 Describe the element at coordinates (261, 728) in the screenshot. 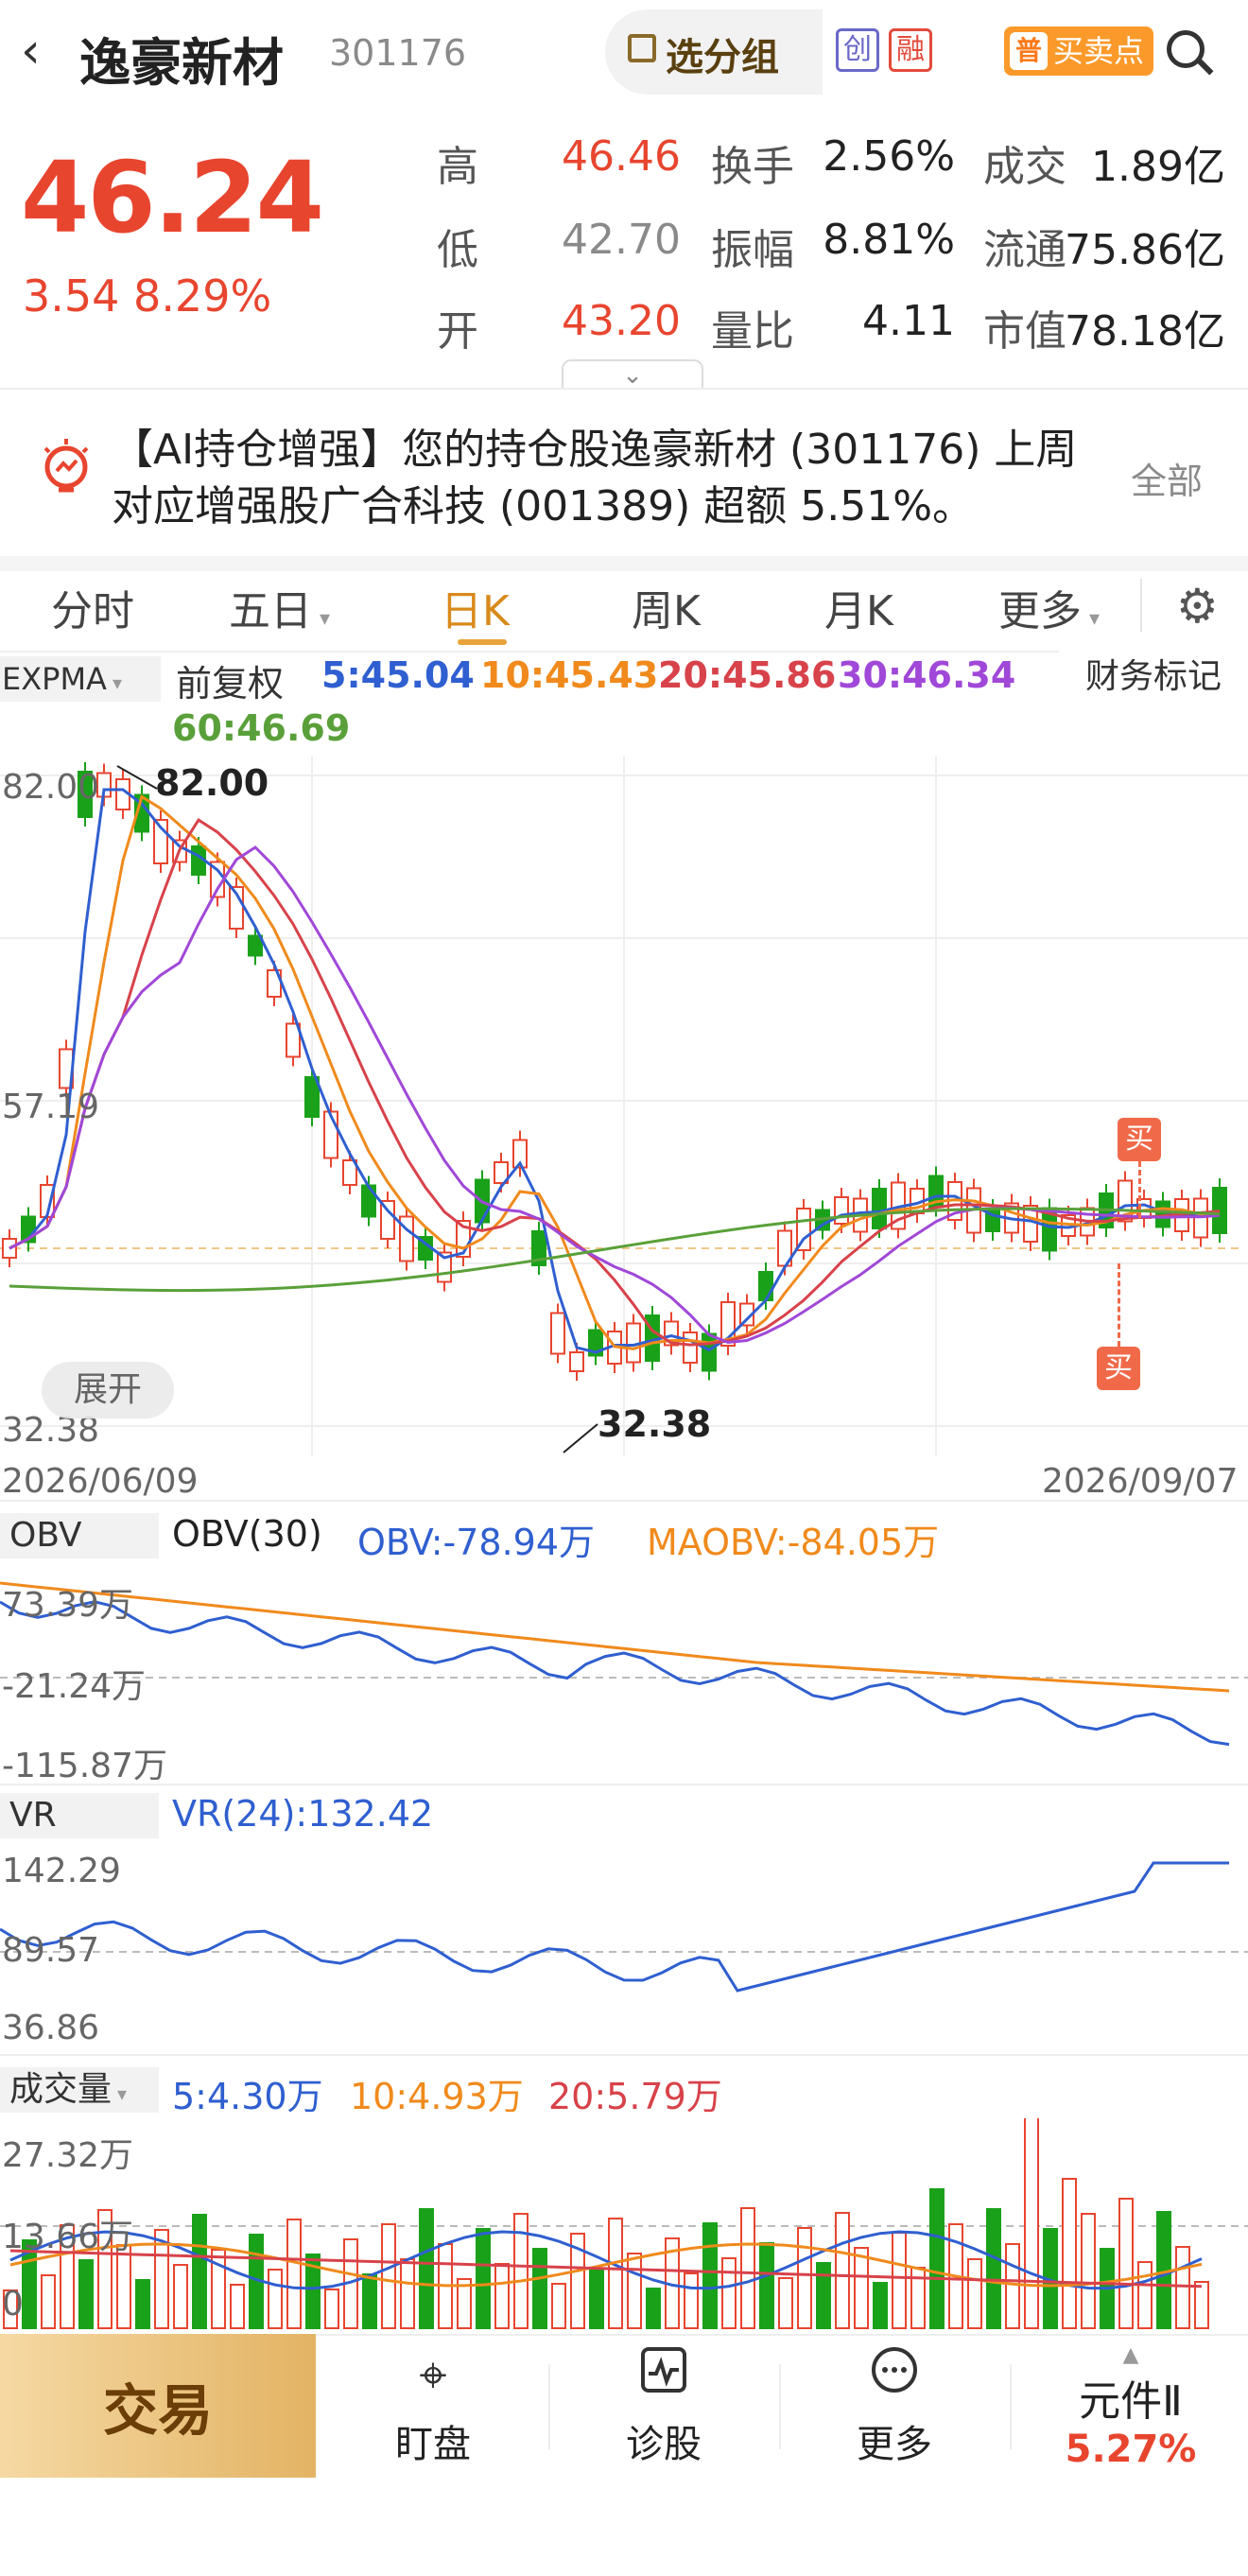

I see `expma-60-legend: 60:46.69` at that location.